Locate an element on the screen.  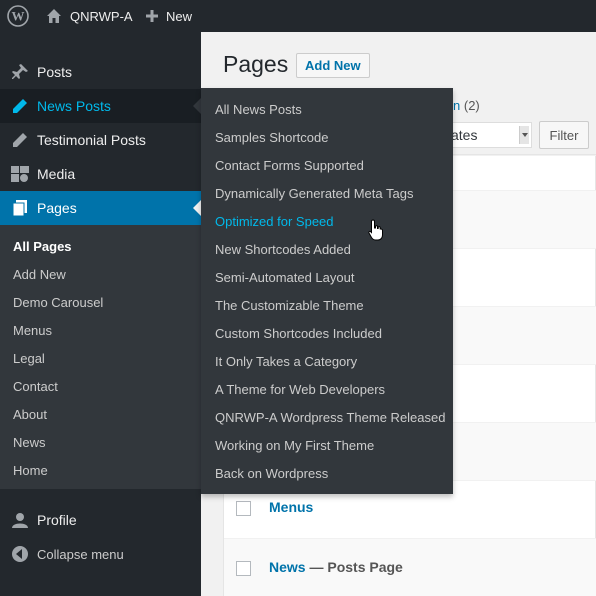
collapse-icon is located at coordinates (20, 554).